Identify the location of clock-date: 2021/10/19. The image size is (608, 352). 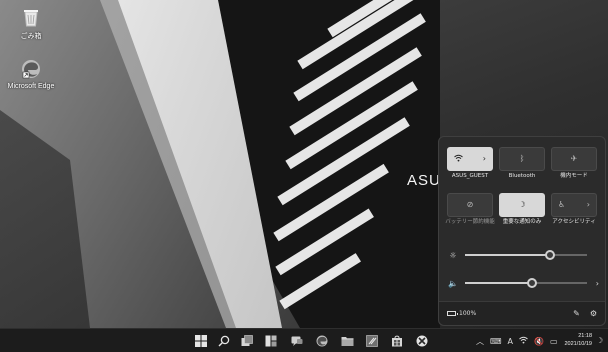
(578, 344).